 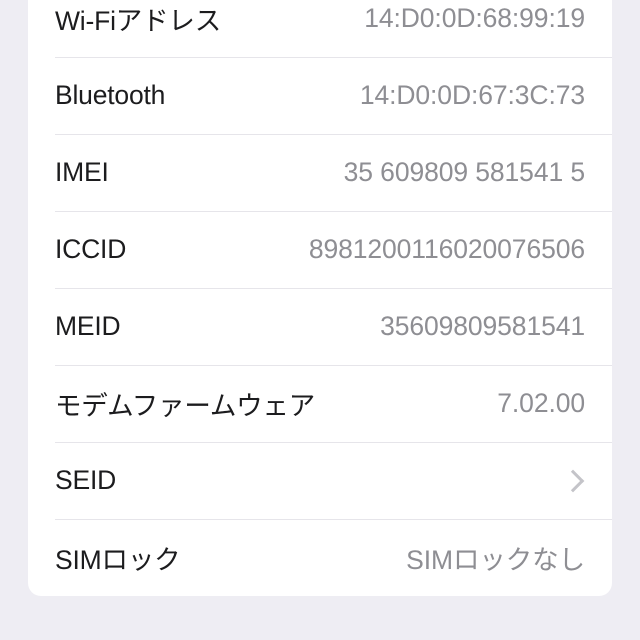 I want to click on list-item: ICCID 8981200116020076506, so click(x=320, y=249).